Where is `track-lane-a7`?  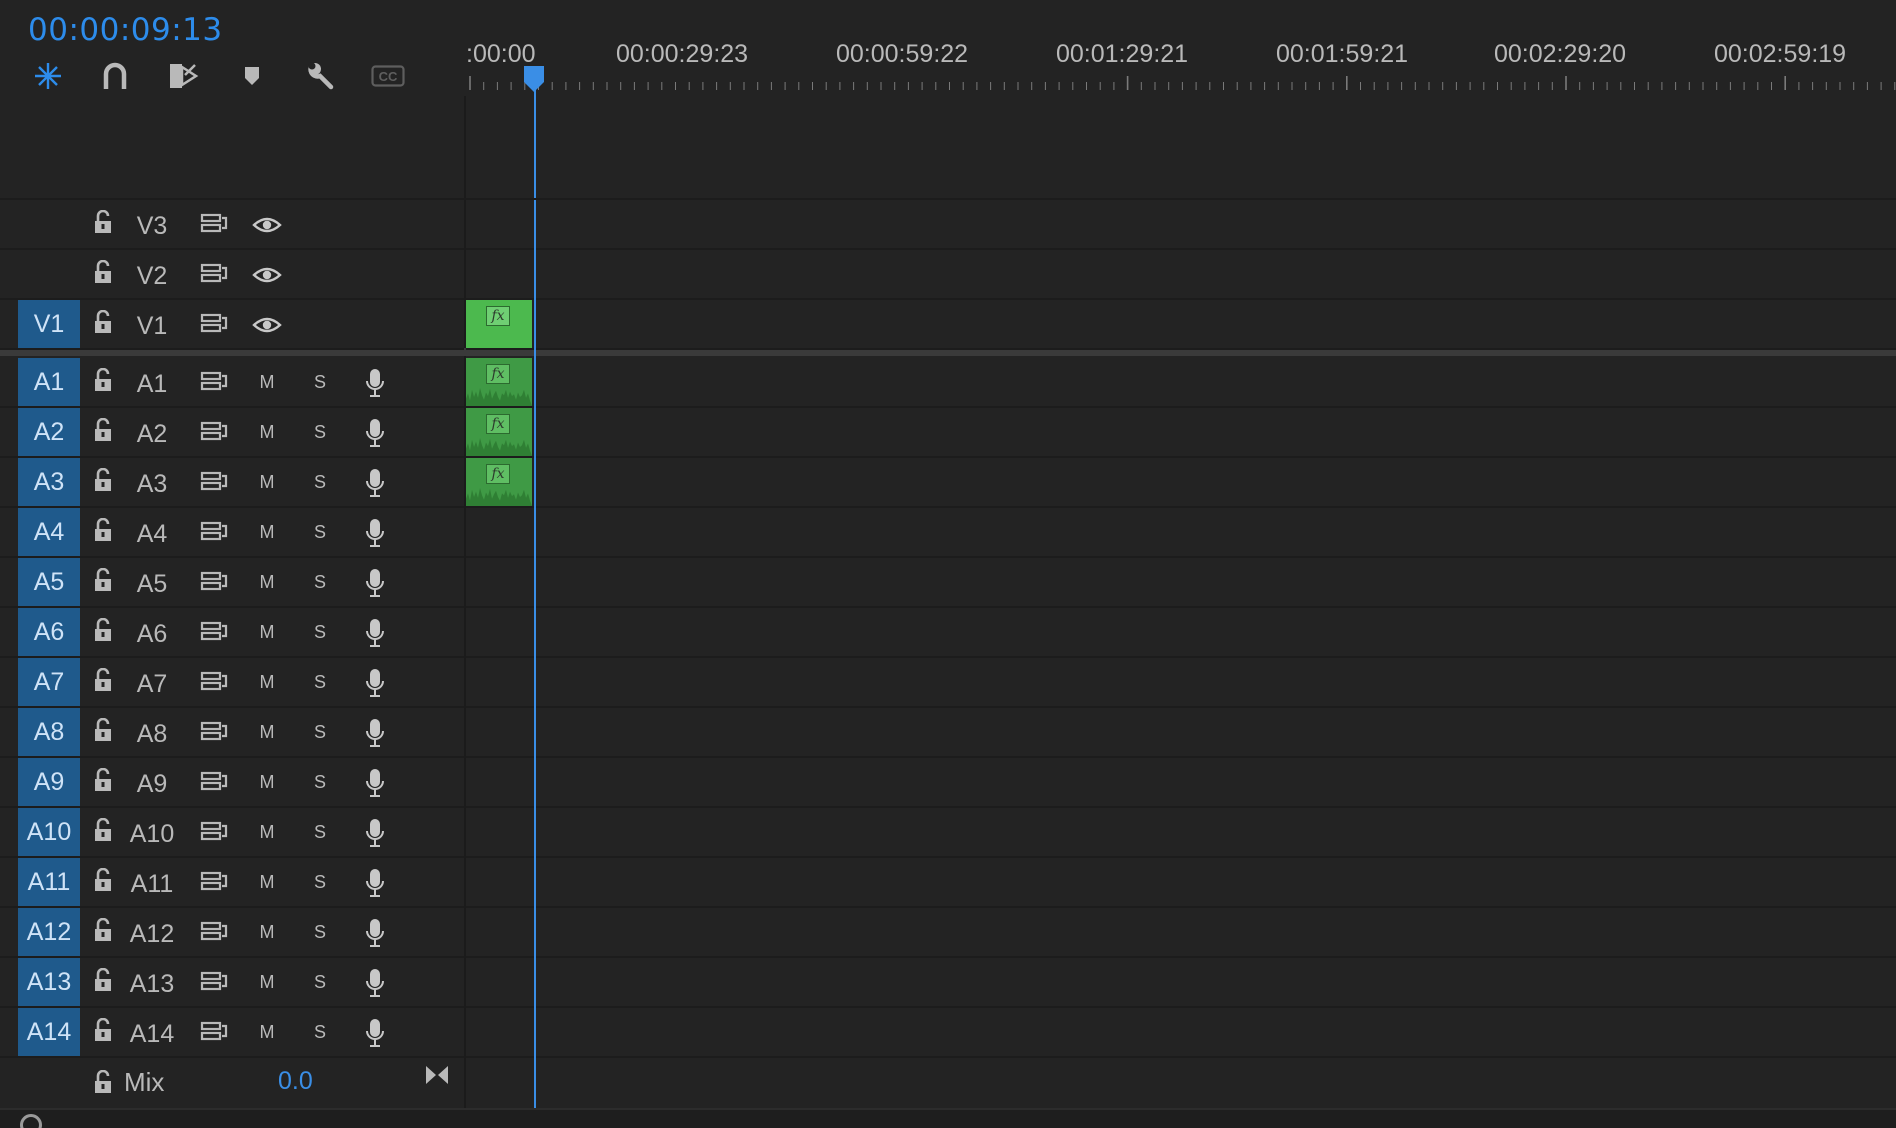
track-lane-a7 is located at coordinates (1181, 683).